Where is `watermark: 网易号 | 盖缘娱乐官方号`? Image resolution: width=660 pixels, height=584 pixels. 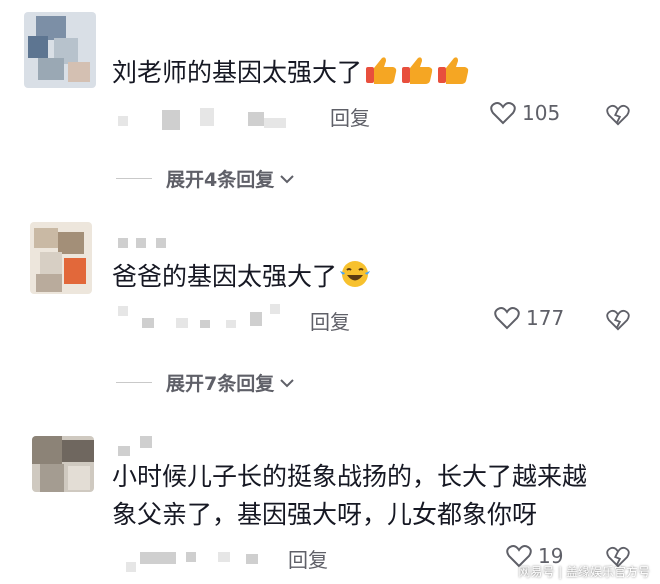
watermark: 网易号 | 盖缘娱乐官方号 is located at coordinates (584, 572).